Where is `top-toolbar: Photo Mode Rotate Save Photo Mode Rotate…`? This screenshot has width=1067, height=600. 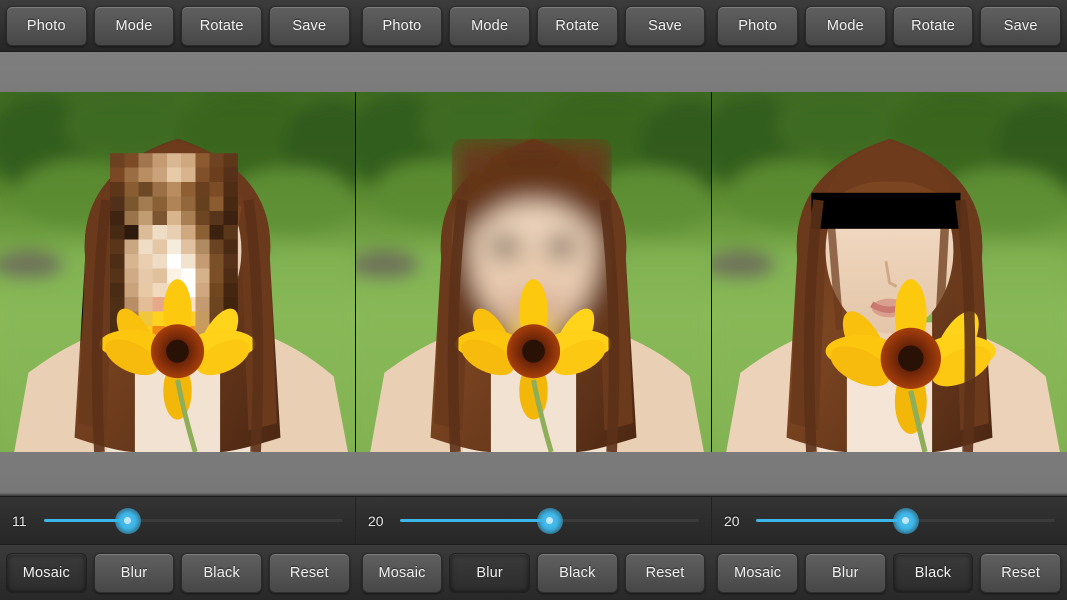 top-toolbar: Photo Mode Rotate Save Photo Mode Rotate… is located at coordinates (533, 26).